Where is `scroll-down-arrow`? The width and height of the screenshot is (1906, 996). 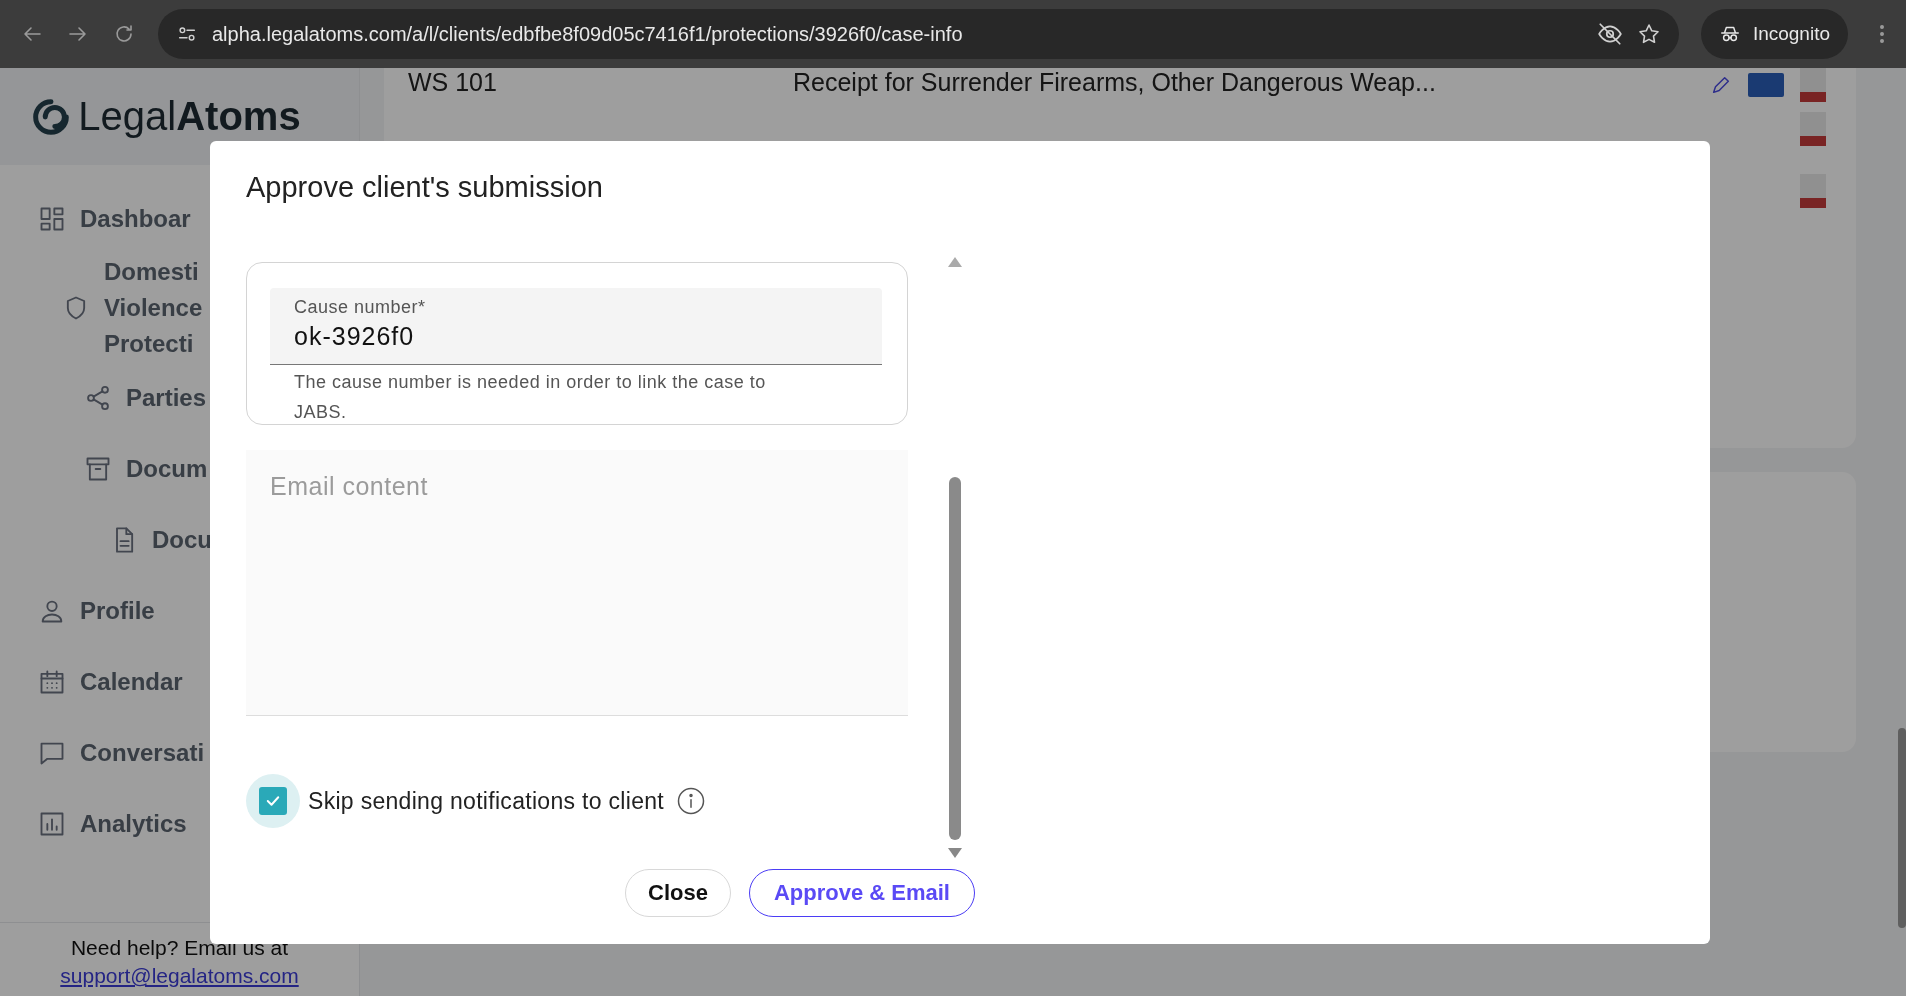
scroll-down-arrow is located at coordinates (955, 853).